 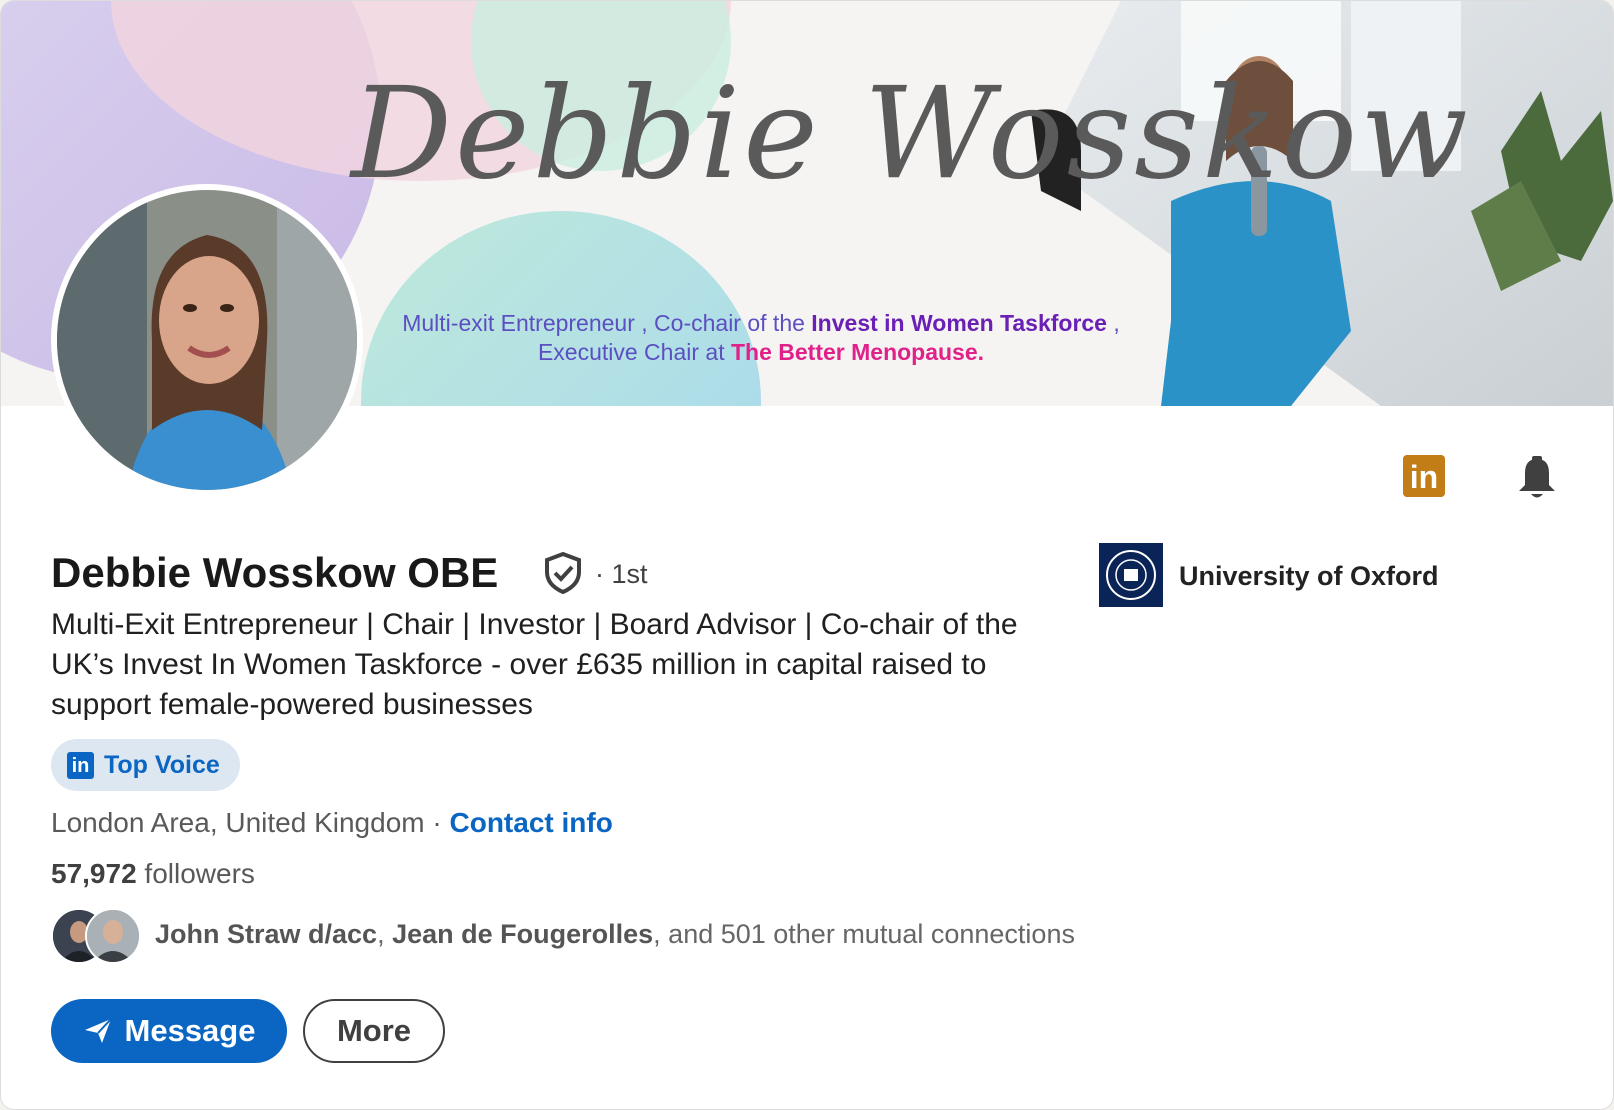 I want to click on connection-degree: · 1st, so click(x=621, y=574).